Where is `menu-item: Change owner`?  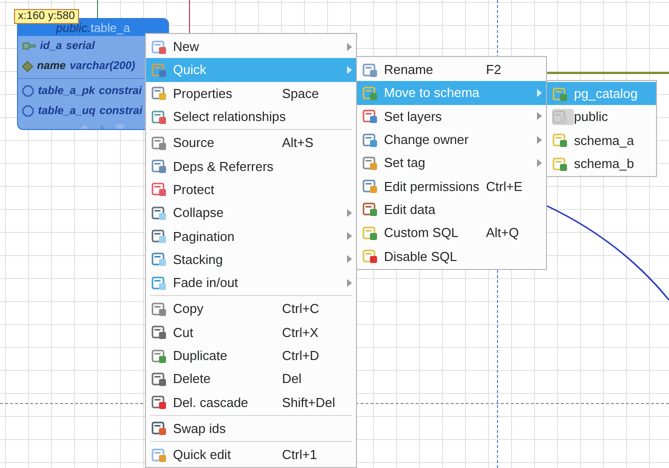 menu-item: Change owner is located at coordinates (451, 140).